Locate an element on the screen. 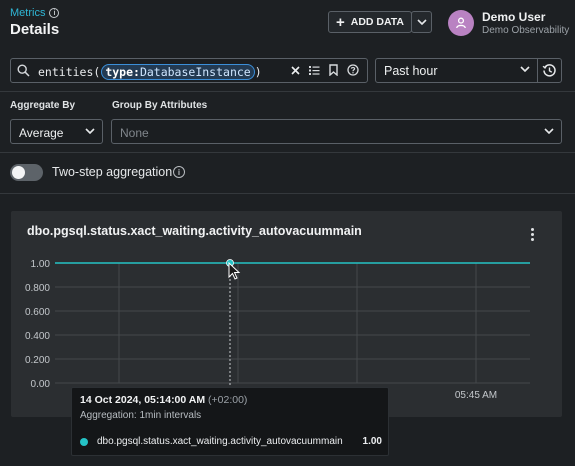 This screenshot has width=575, height=466. tooltip-time: 14 Oct 2024, 05:14:00 AM (+02:00) is located at coordinates (164, 400).